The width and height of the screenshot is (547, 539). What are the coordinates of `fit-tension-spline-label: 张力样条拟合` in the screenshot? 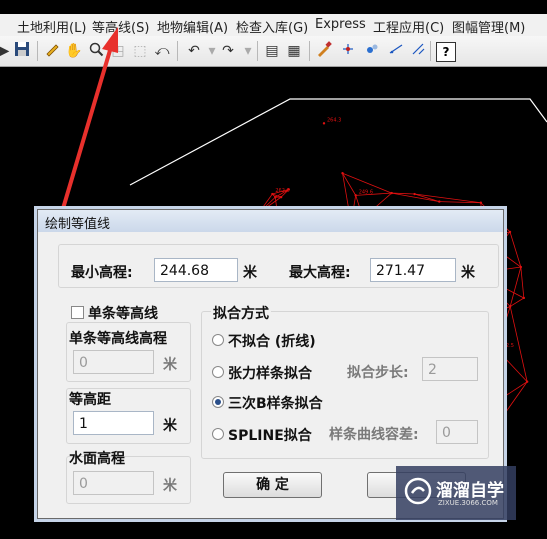 It's located at (270, 373).